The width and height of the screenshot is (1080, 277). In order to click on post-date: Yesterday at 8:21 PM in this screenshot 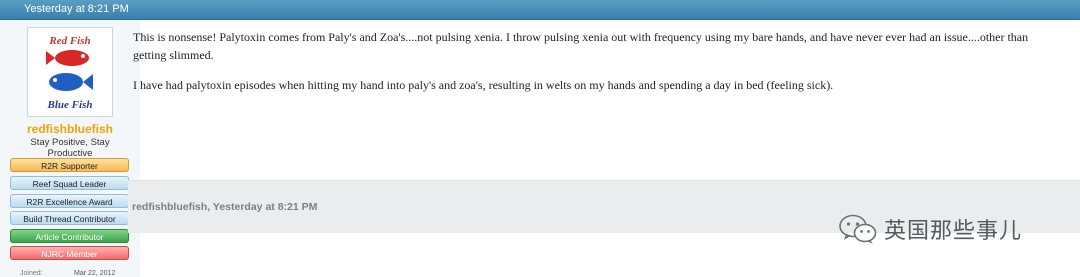, I will do `click(76, 9)`.